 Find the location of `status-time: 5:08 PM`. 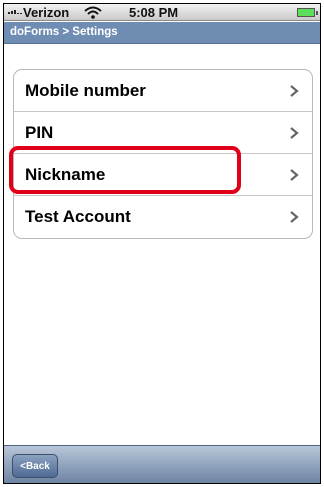

status-time: 5:08 PM is located at coordinates (154, 12).